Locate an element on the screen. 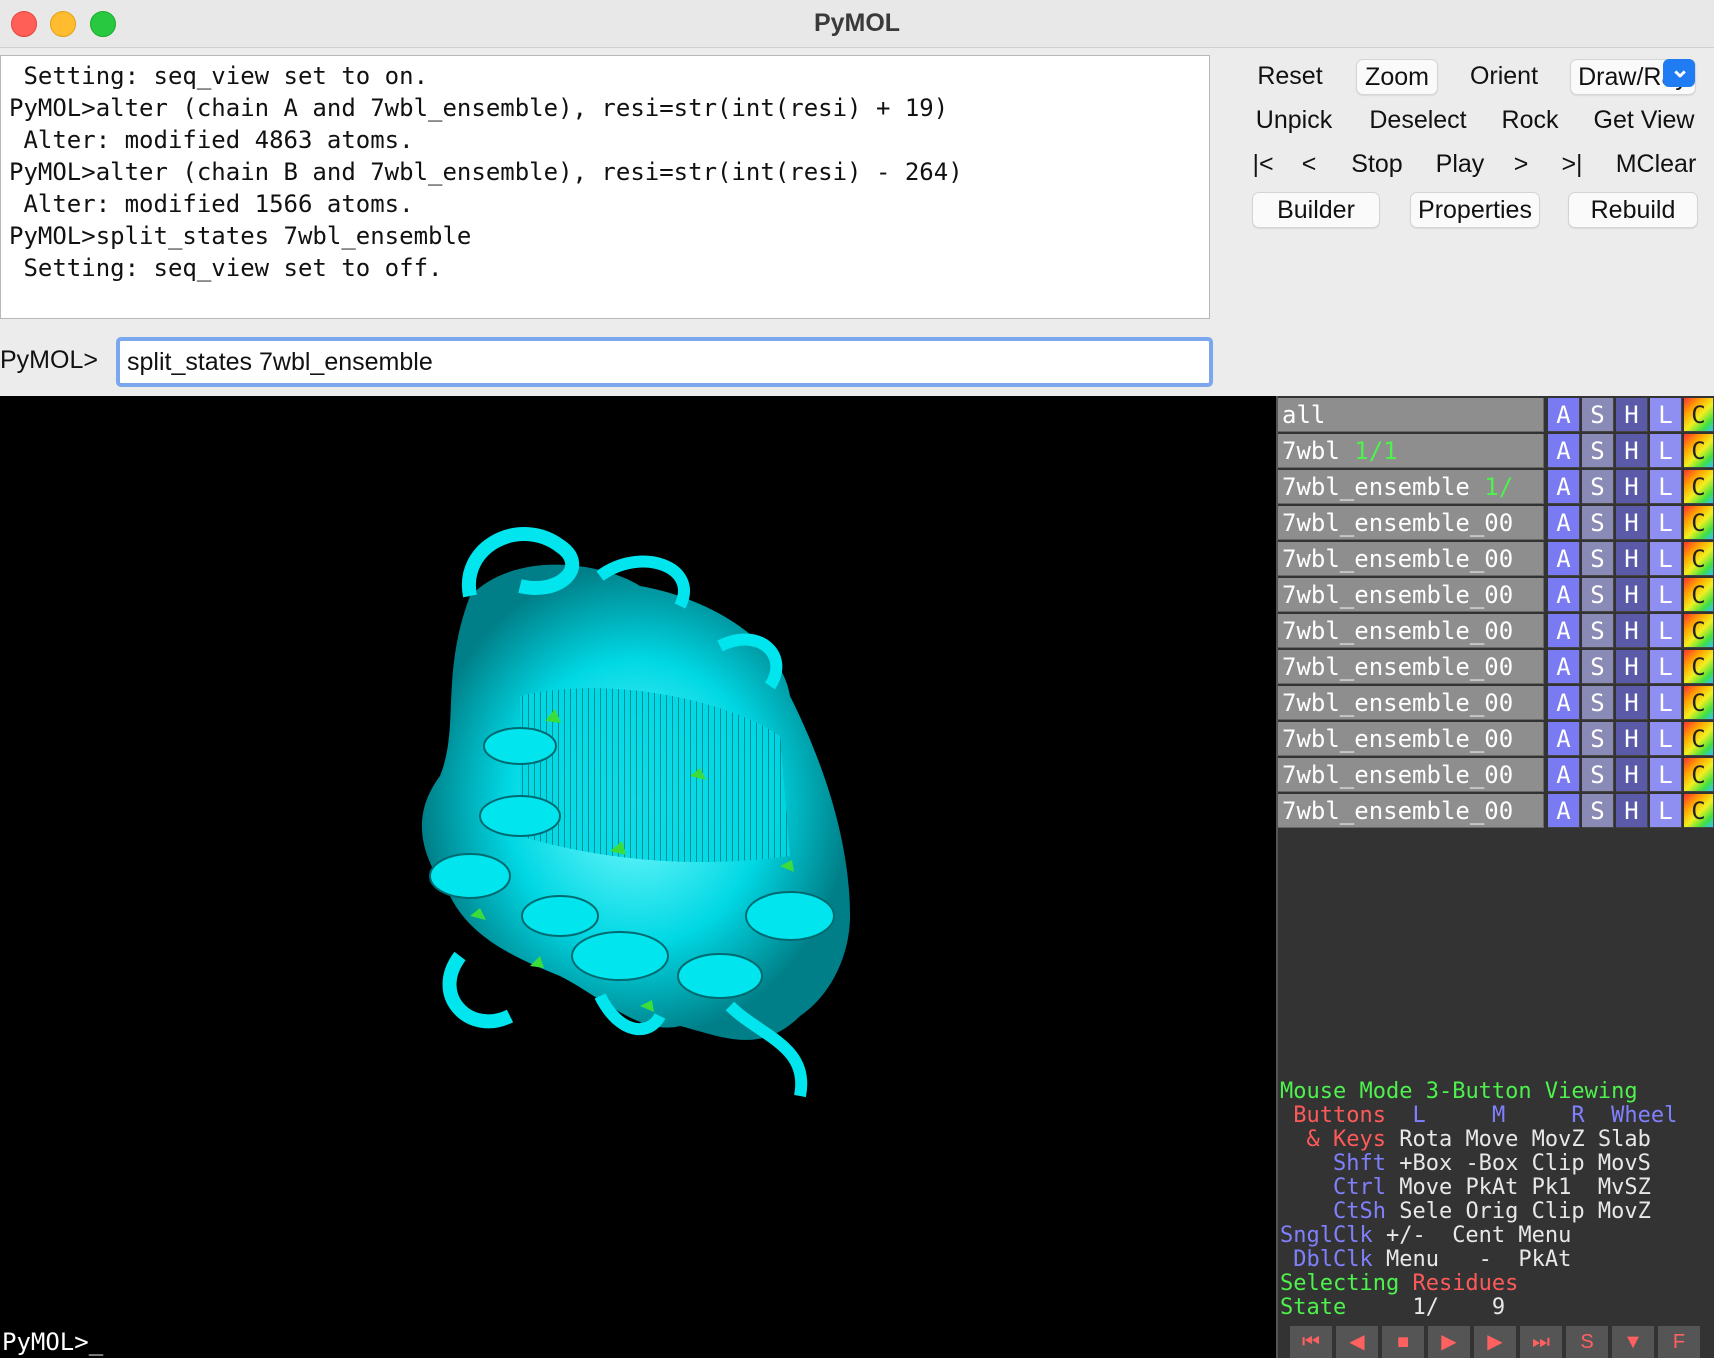 The width and height of the screenshot is (1714, 1358). play-icon: ▶ is located at coordinates (1450, 1342).